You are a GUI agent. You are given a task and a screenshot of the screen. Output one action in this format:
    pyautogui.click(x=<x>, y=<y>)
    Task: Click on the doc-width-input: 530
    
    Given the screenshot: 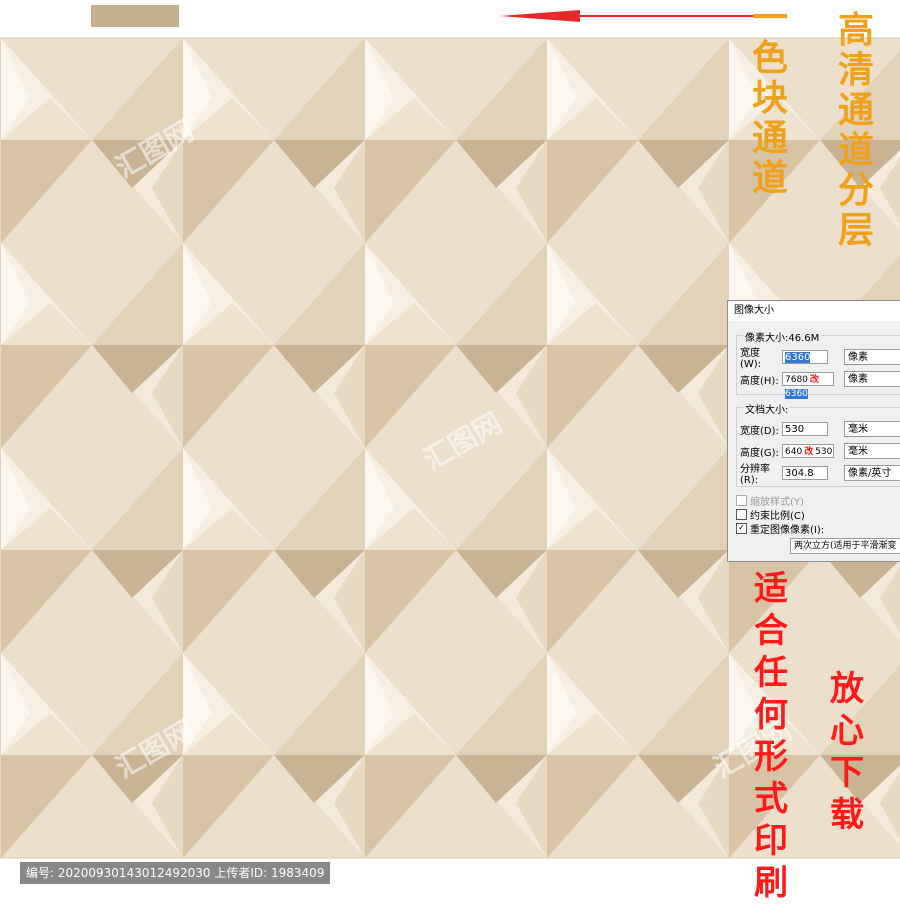 What is the action you would take?
    pyautogui.click(x=805, y=429)
    